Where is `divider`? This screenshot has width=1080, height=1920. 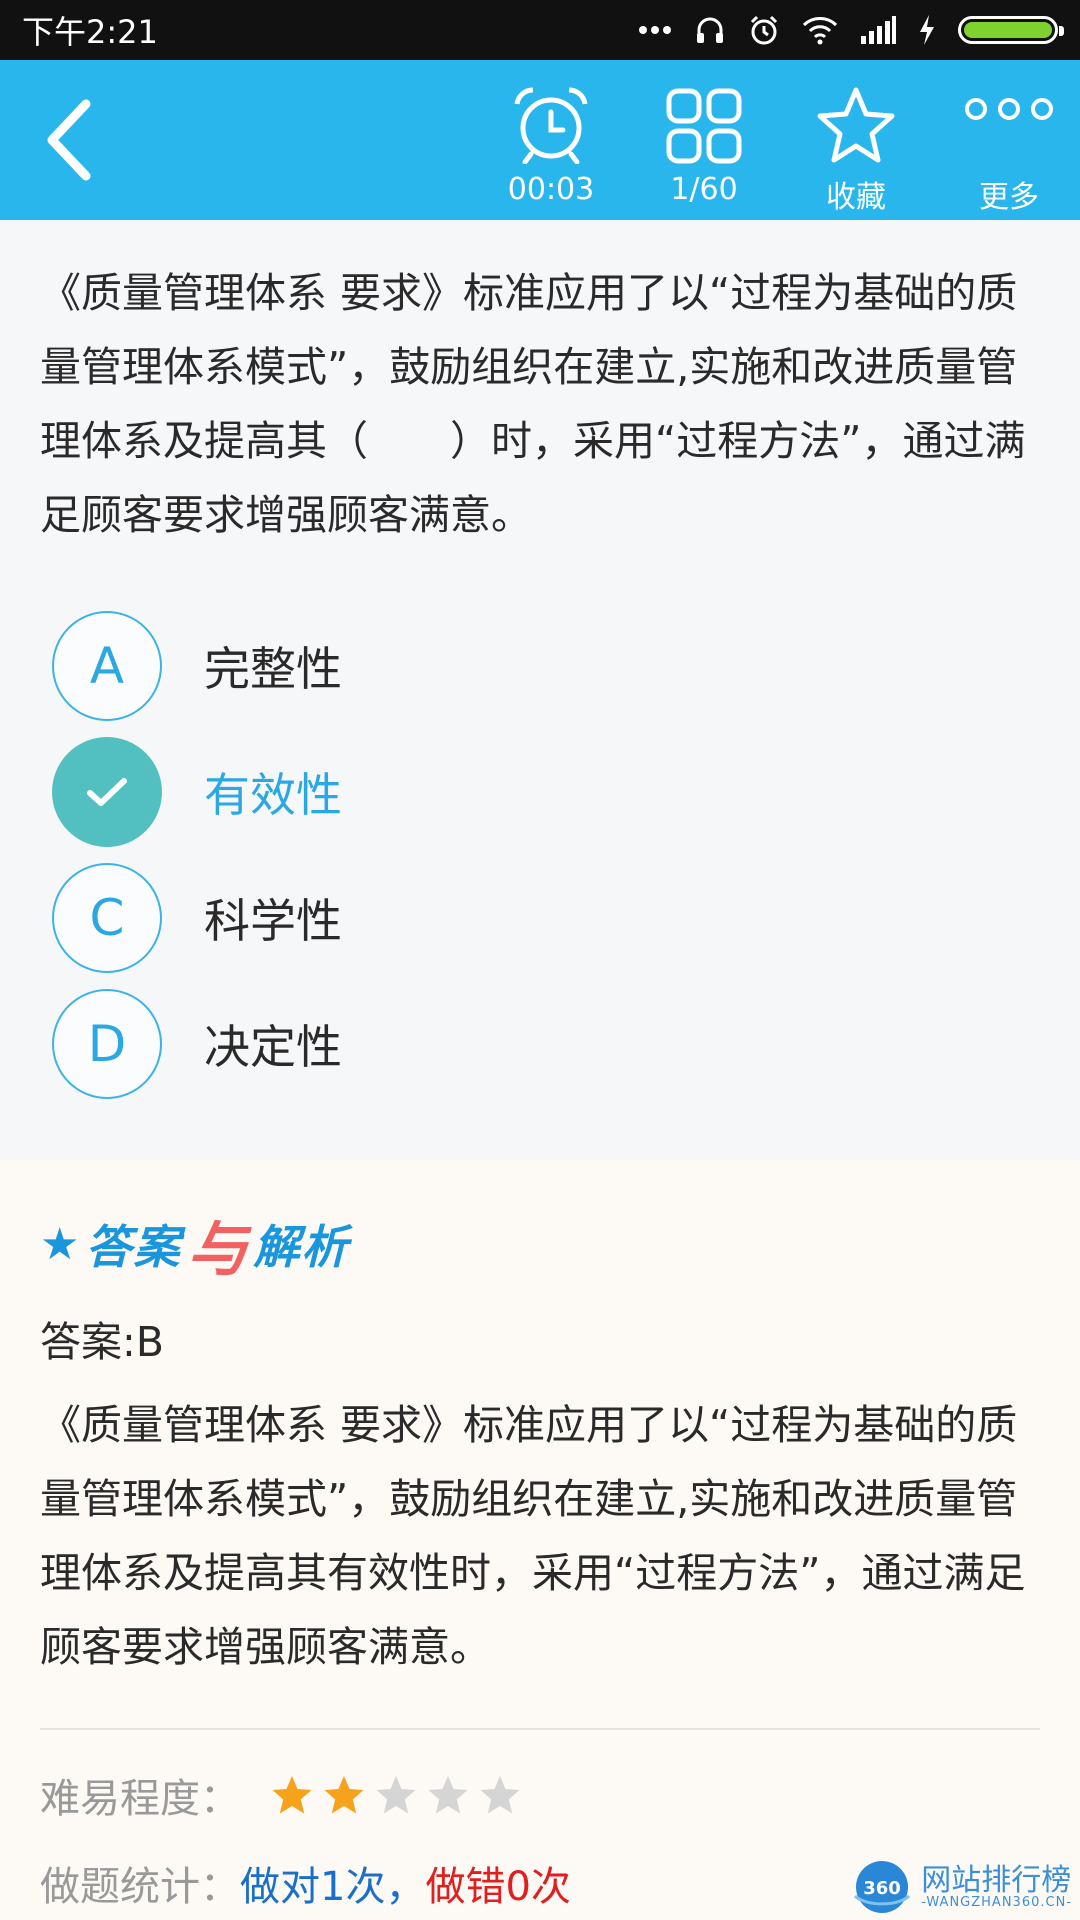
divider is located at coordinates (540, 1729).